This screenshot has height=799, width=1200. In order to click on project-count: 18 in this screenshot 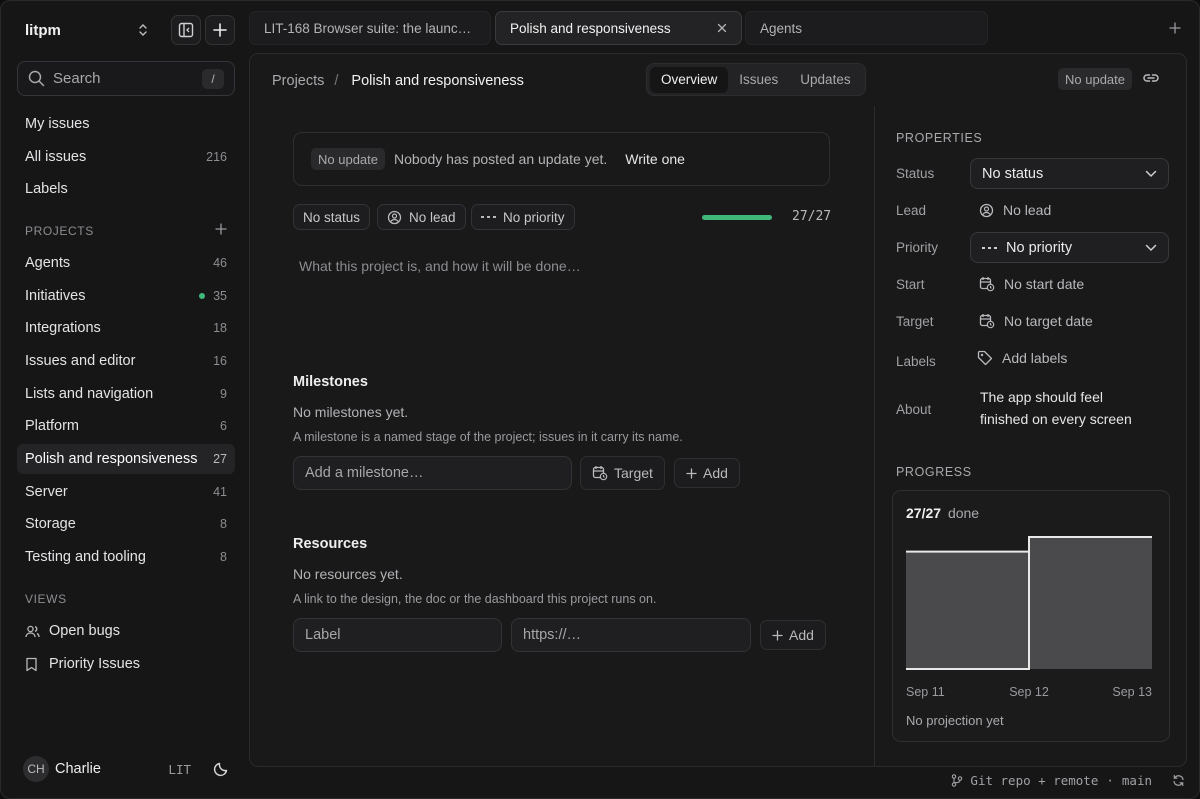, I will do `click(220, 328)`.